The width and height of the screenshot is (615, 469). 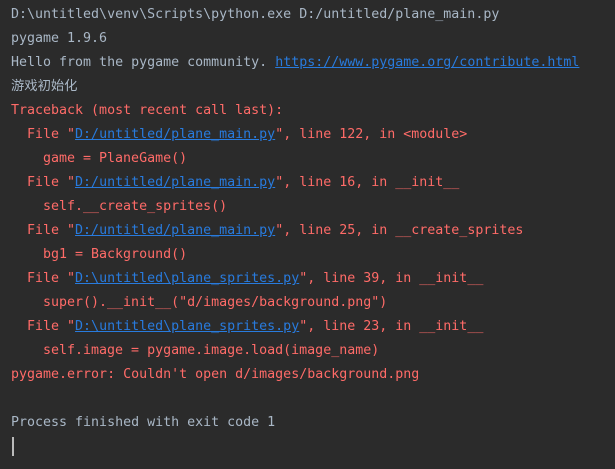 I want to click on frame-suffix: ", line 25, in __create_sprites, so click(x=399, y=230).